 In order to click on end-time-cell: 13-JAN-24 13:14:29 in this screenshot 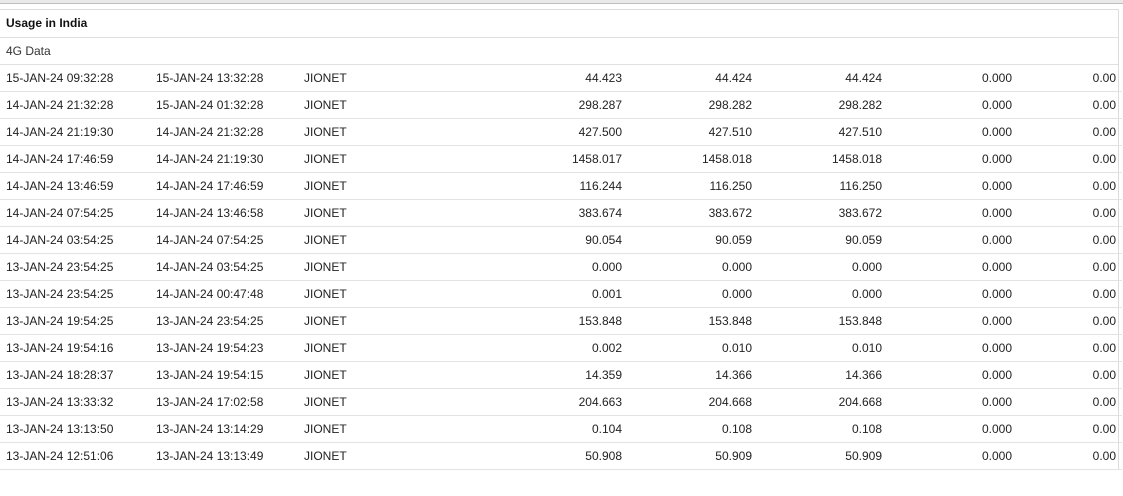, I will do `click(224, 429)`.